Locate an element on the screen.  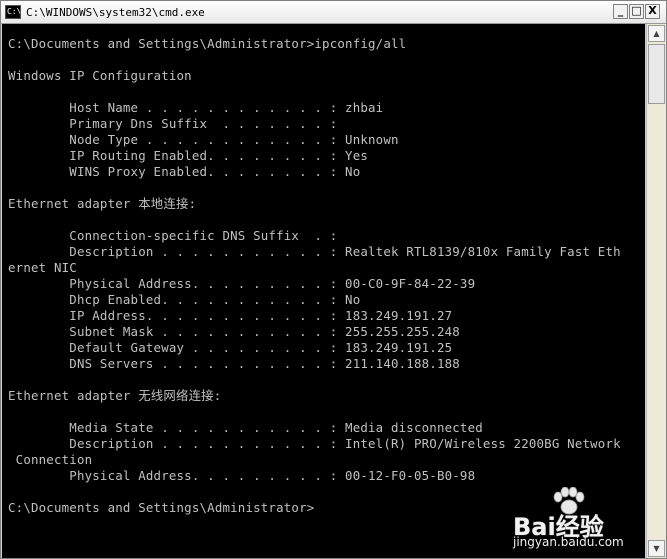
title-bar: C:\ C:\WINDOWS\system32\cmd.exe _ □ X is located at coordinates (333, 12).